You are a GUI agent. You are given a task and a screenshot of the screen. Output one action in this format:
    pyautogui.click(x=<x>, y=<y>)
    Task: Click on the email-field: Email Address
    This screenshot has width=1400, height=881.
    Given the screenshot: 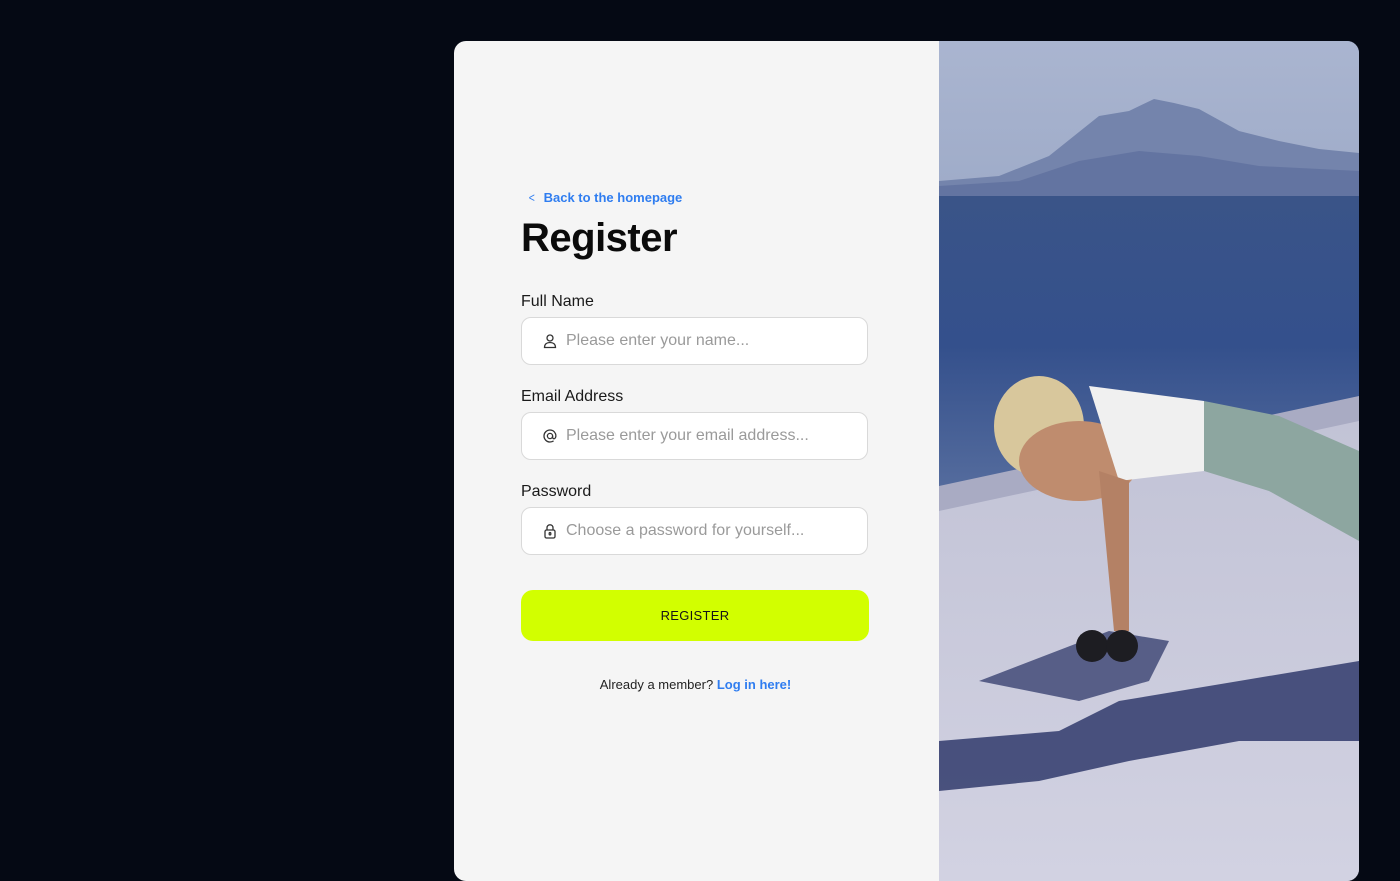 What is the action you would take?
    pyautogui.click(x=695, y=423)
    